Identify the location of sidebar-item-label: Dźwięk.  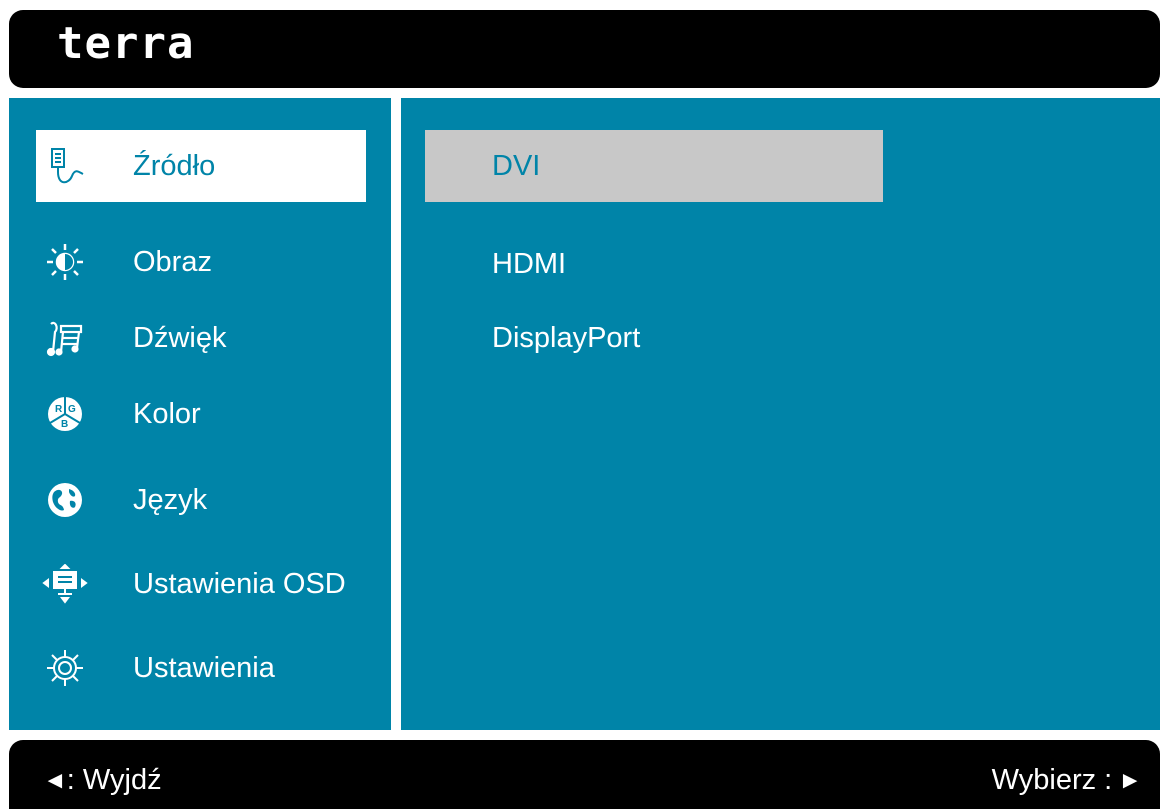
(180, 337).